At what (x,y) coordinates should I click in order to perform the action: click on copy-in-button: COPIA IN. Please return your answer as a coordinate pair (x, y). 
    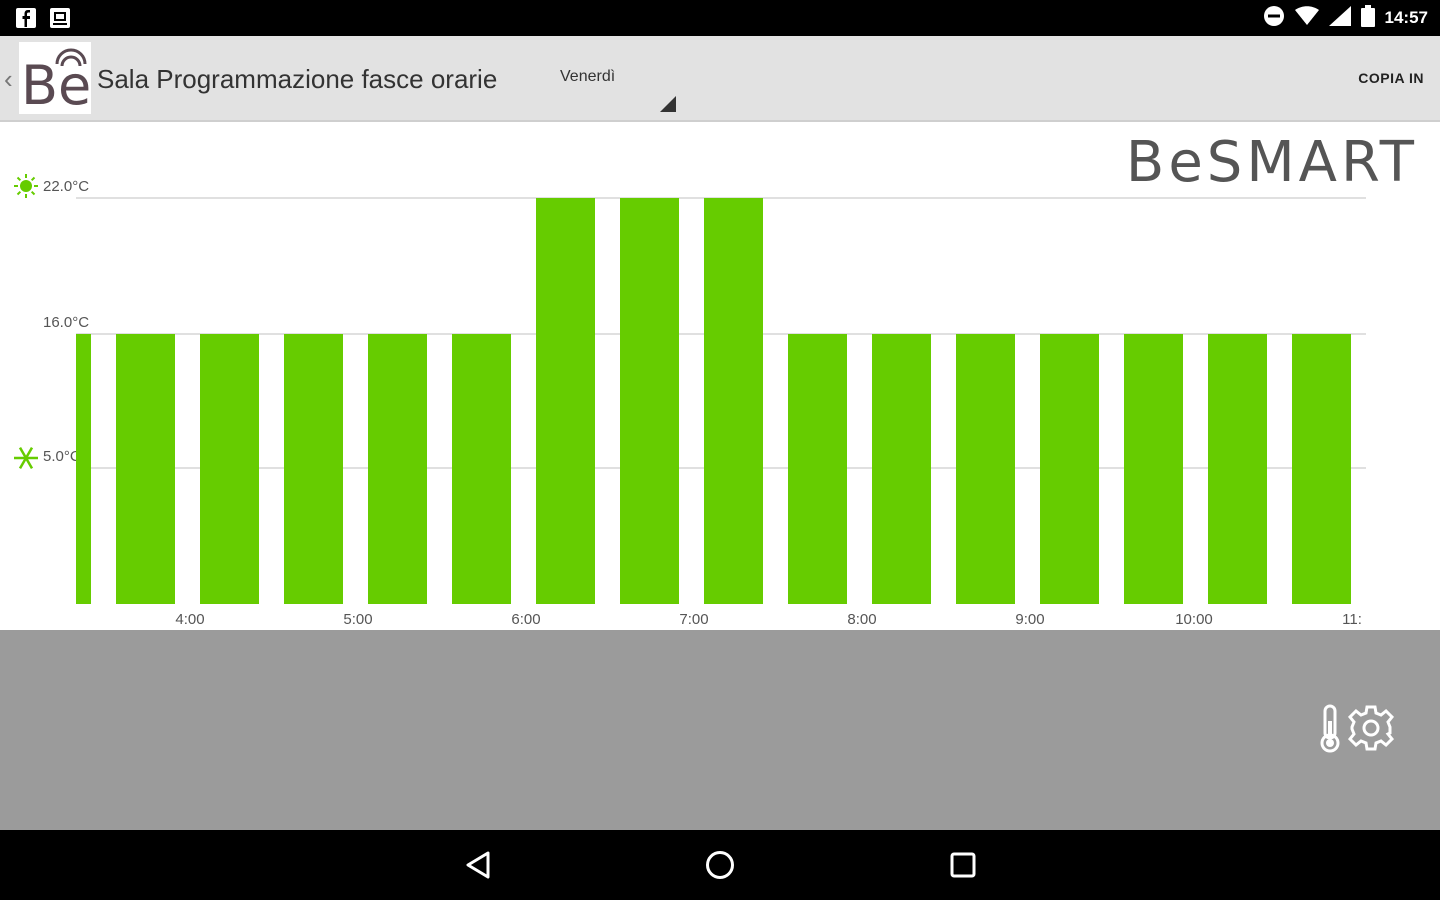
    Looking at the image, I should click on (1391, 78).